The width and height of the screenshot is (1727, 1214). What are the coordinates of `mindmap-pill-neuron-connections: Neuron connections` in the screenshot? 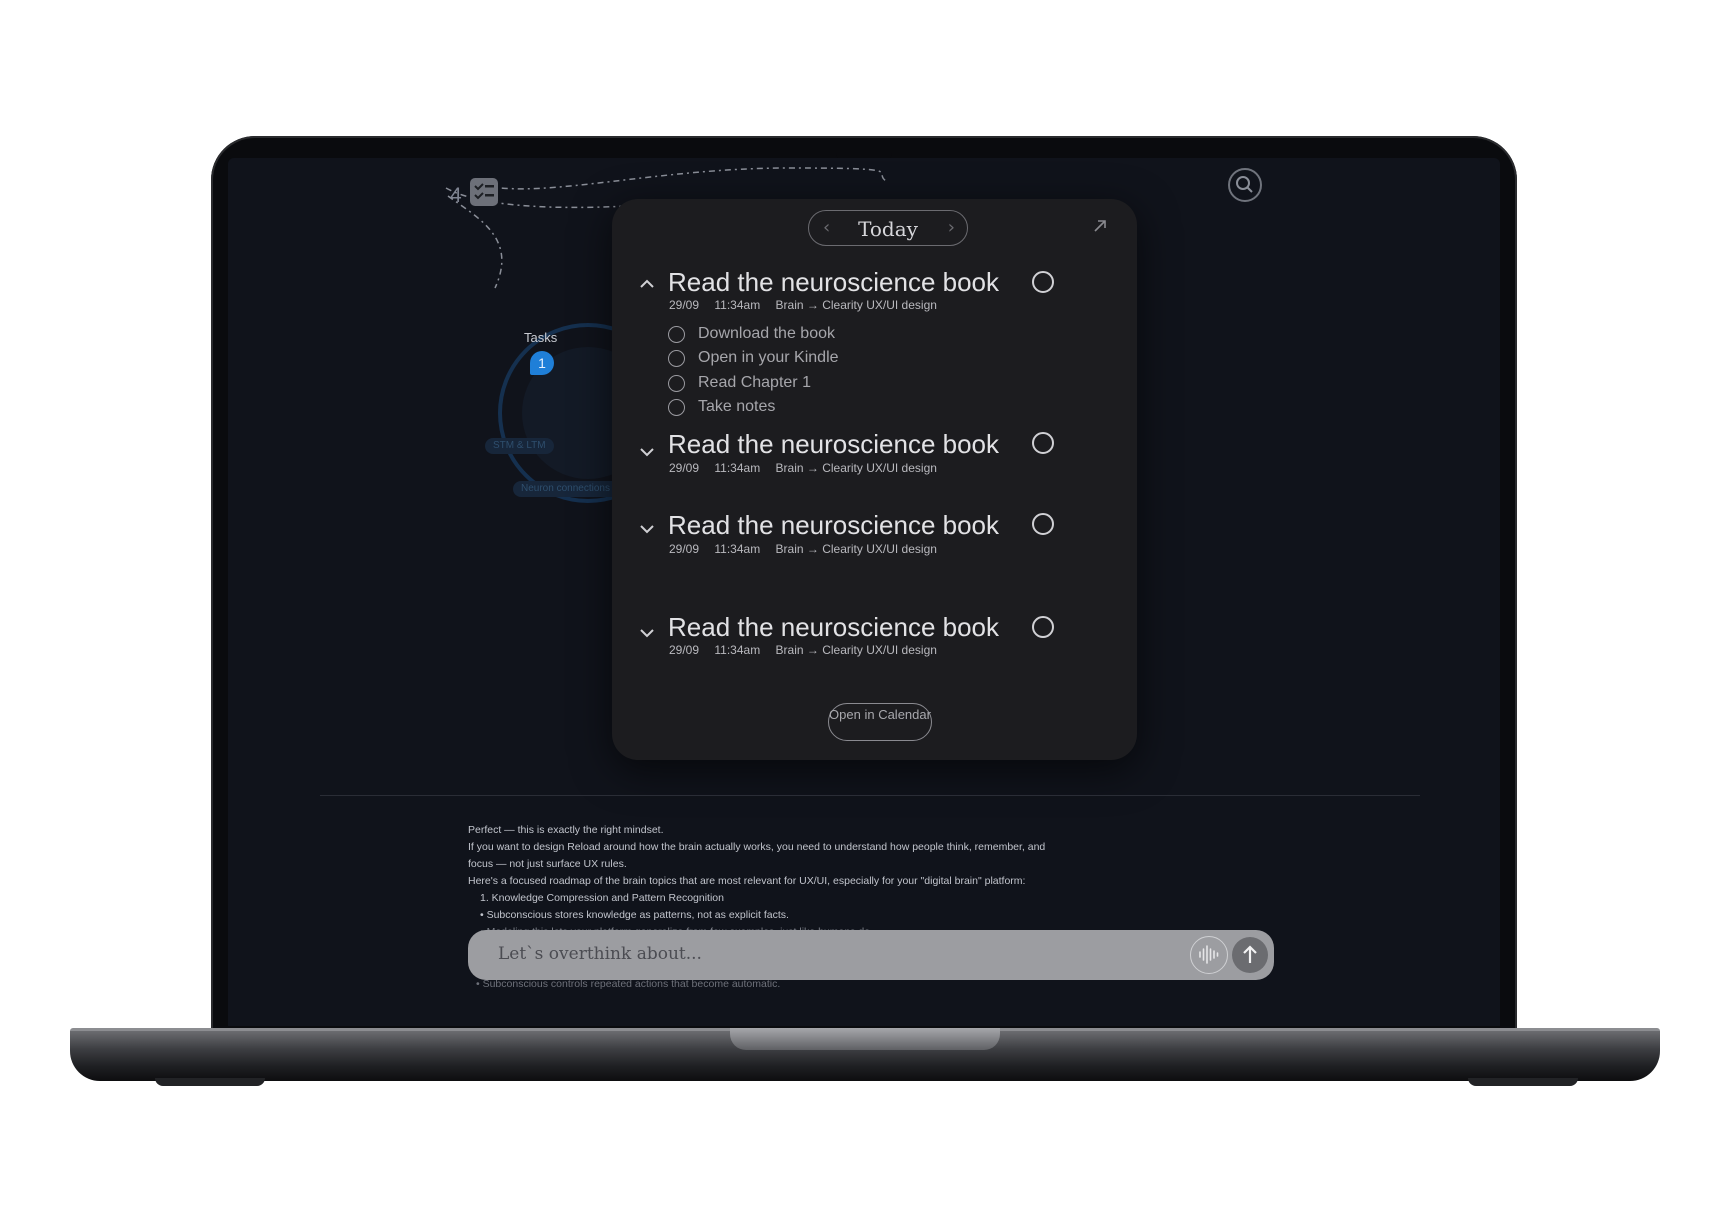 It's located at (569, 489).